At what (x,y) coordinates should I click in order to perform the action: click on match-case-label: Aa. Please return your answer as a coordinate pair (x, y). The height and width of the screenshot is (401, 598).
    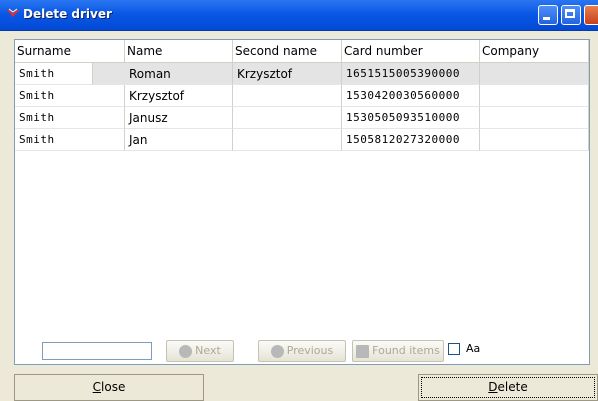
    Looking at the image, I should click on (473, 348).